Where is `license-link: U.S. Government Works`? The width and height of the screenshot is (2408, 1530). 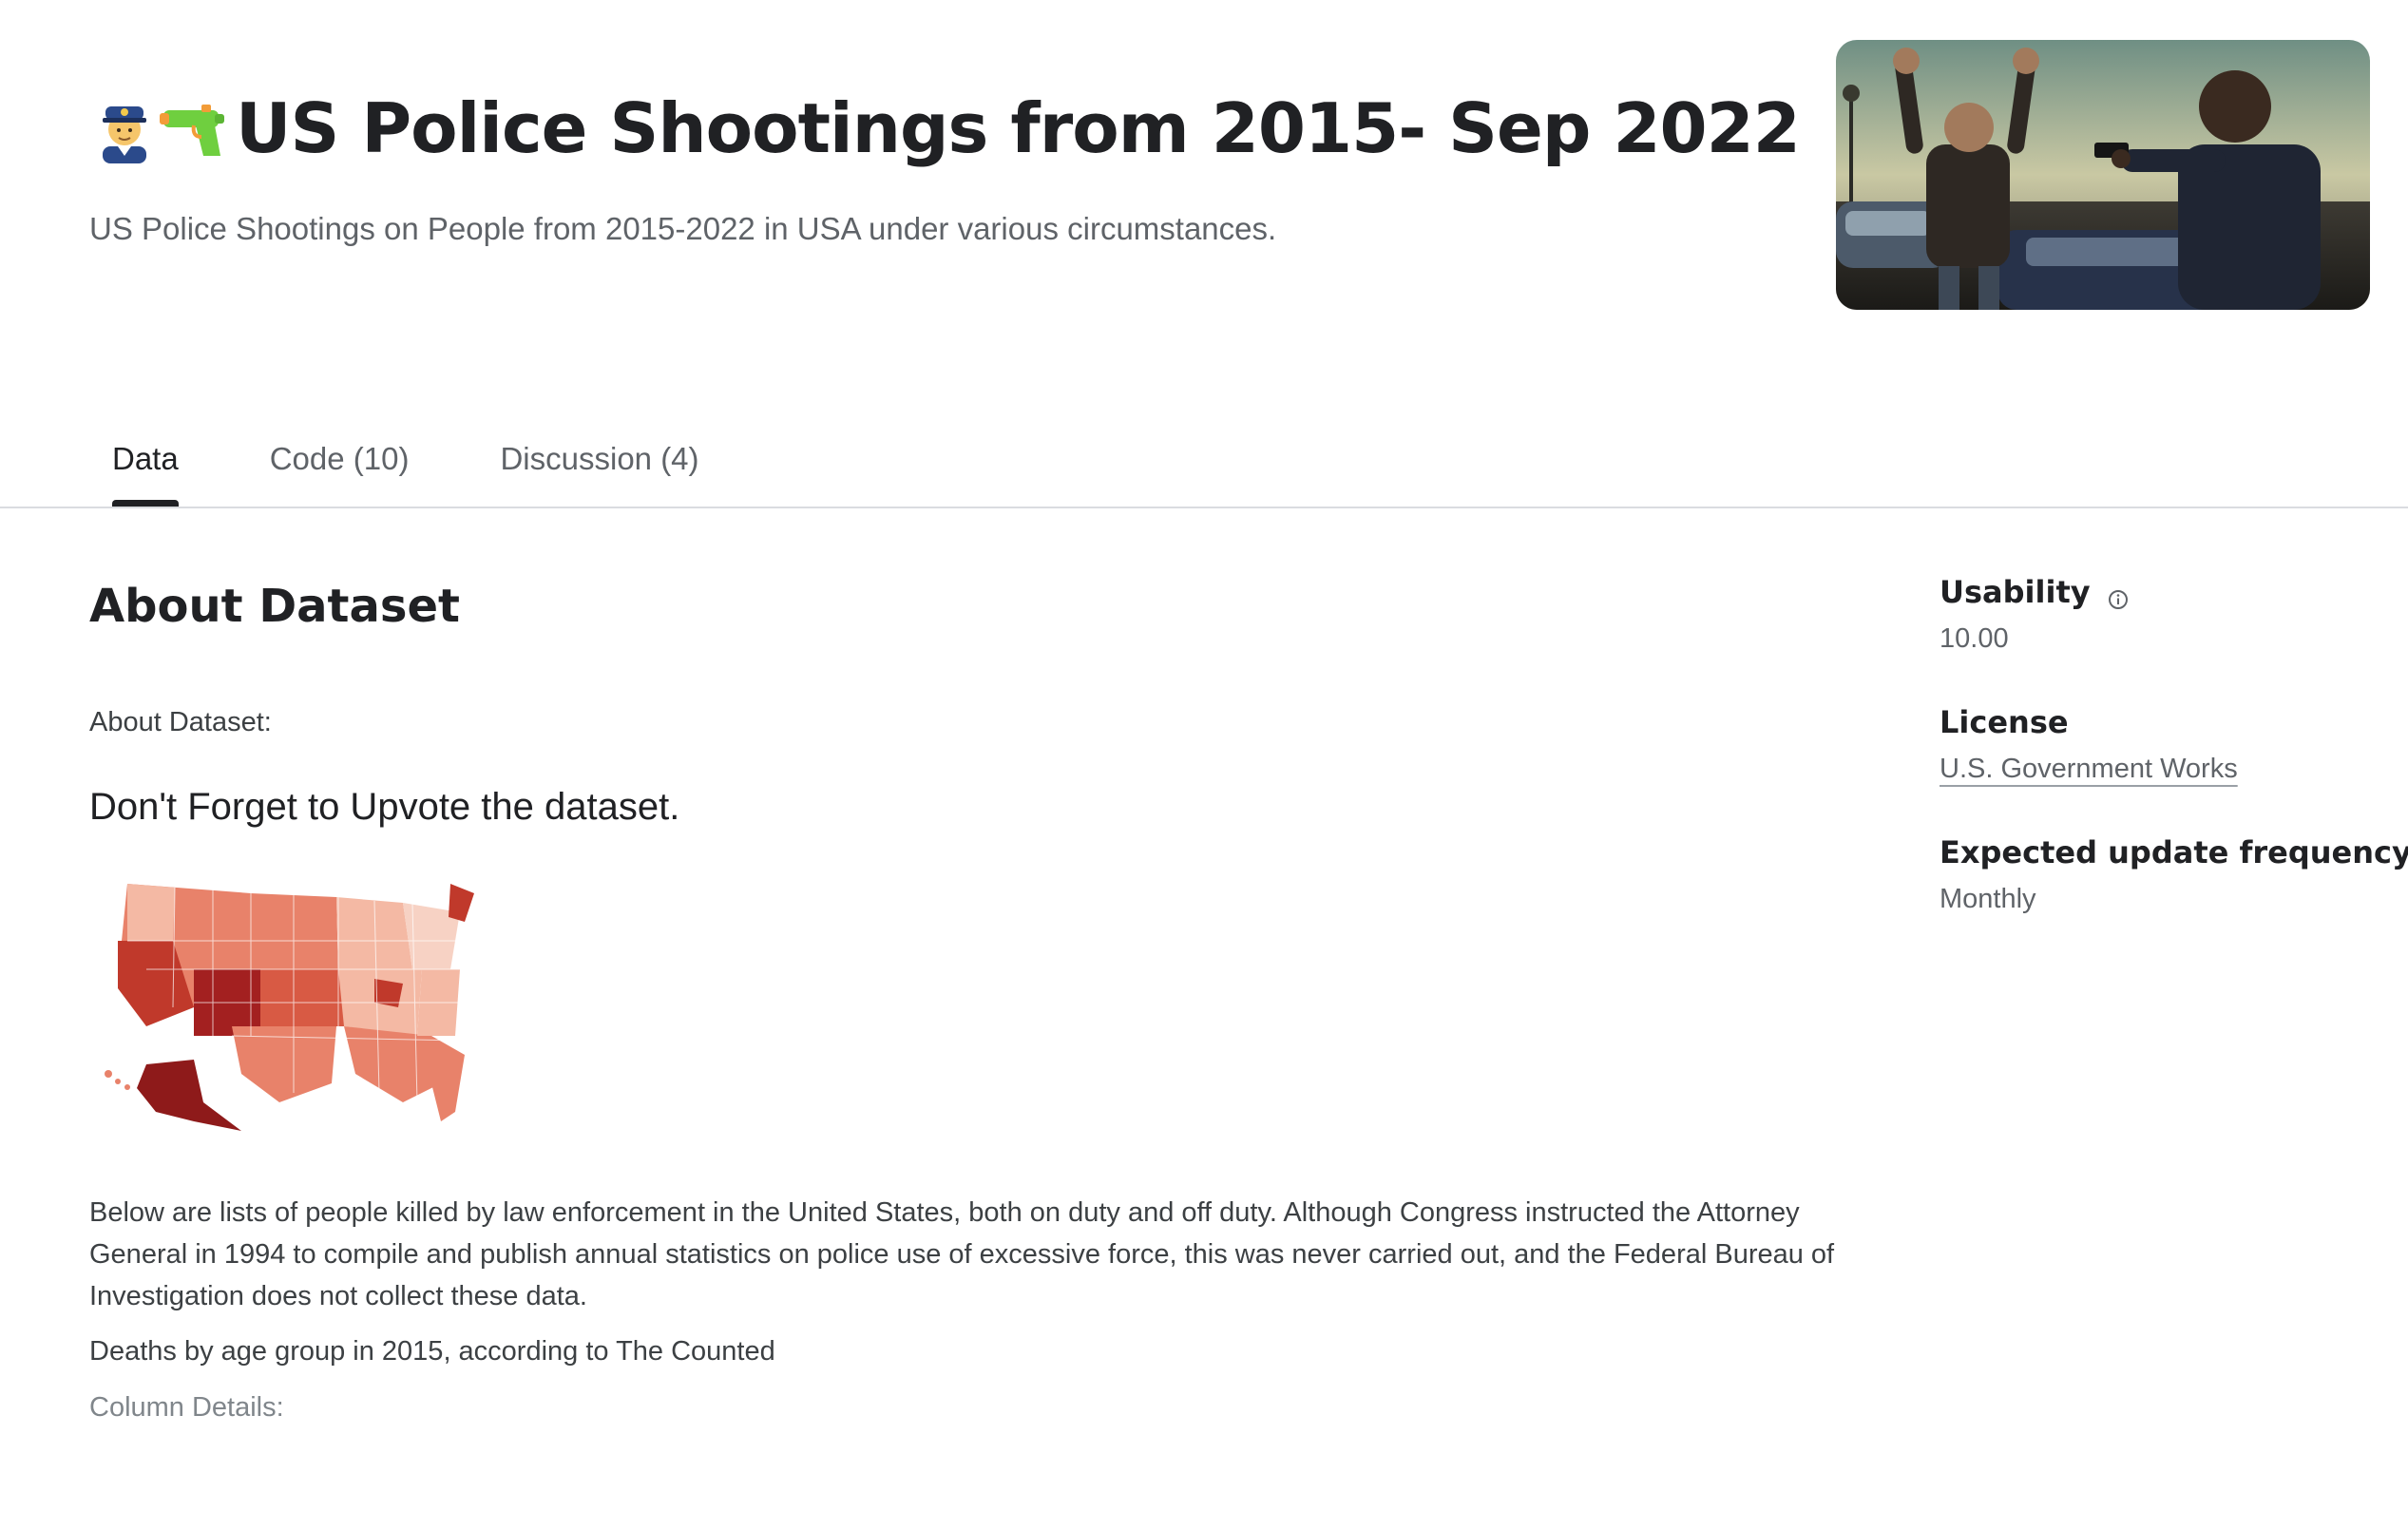 license-link: U.S. Government Works is located at coordinates (2089, 769).